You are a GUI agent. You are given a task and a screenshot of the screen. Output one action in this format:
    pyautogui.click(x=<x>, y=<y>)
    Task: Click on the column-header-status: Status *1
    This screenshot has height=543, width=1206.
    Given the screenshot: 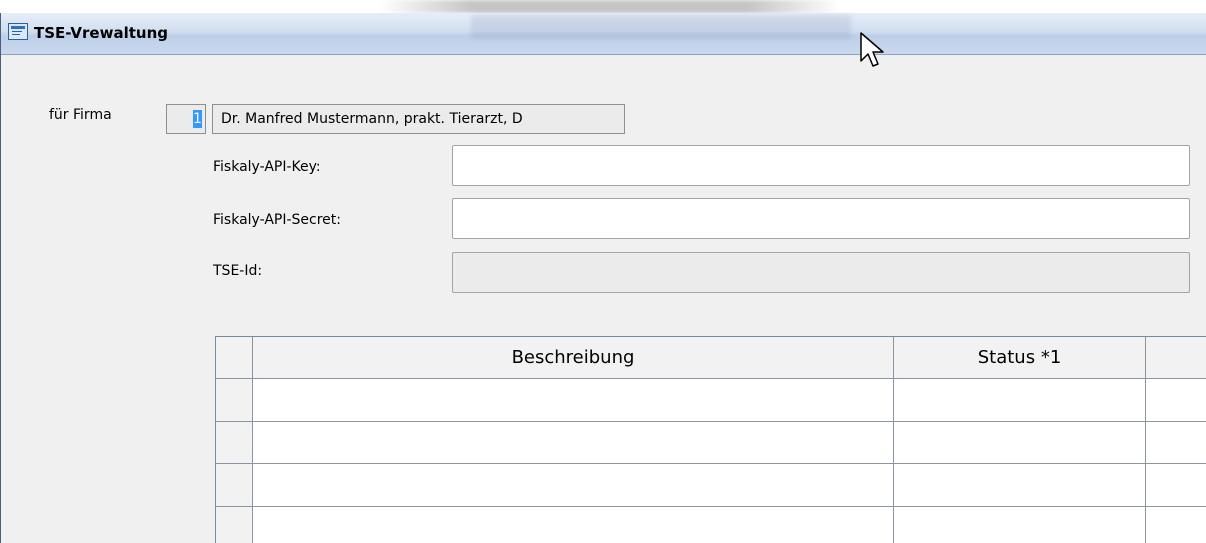 What is the action you would take?
    pyautogui.click(x=1020, y=358)
    